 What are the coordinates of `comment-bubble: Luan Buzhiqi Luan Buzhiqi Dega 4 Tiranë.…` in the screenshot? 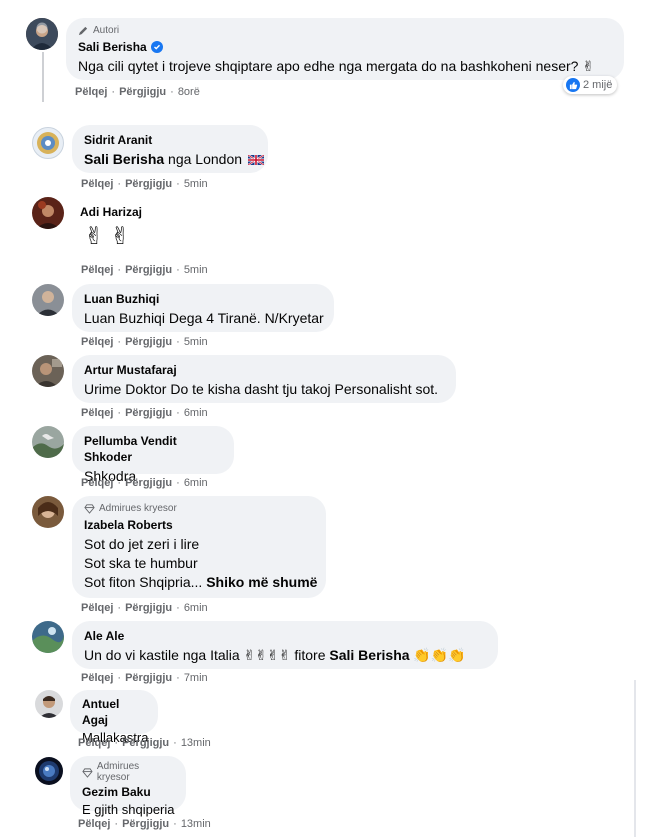 It's located at (203, 308).